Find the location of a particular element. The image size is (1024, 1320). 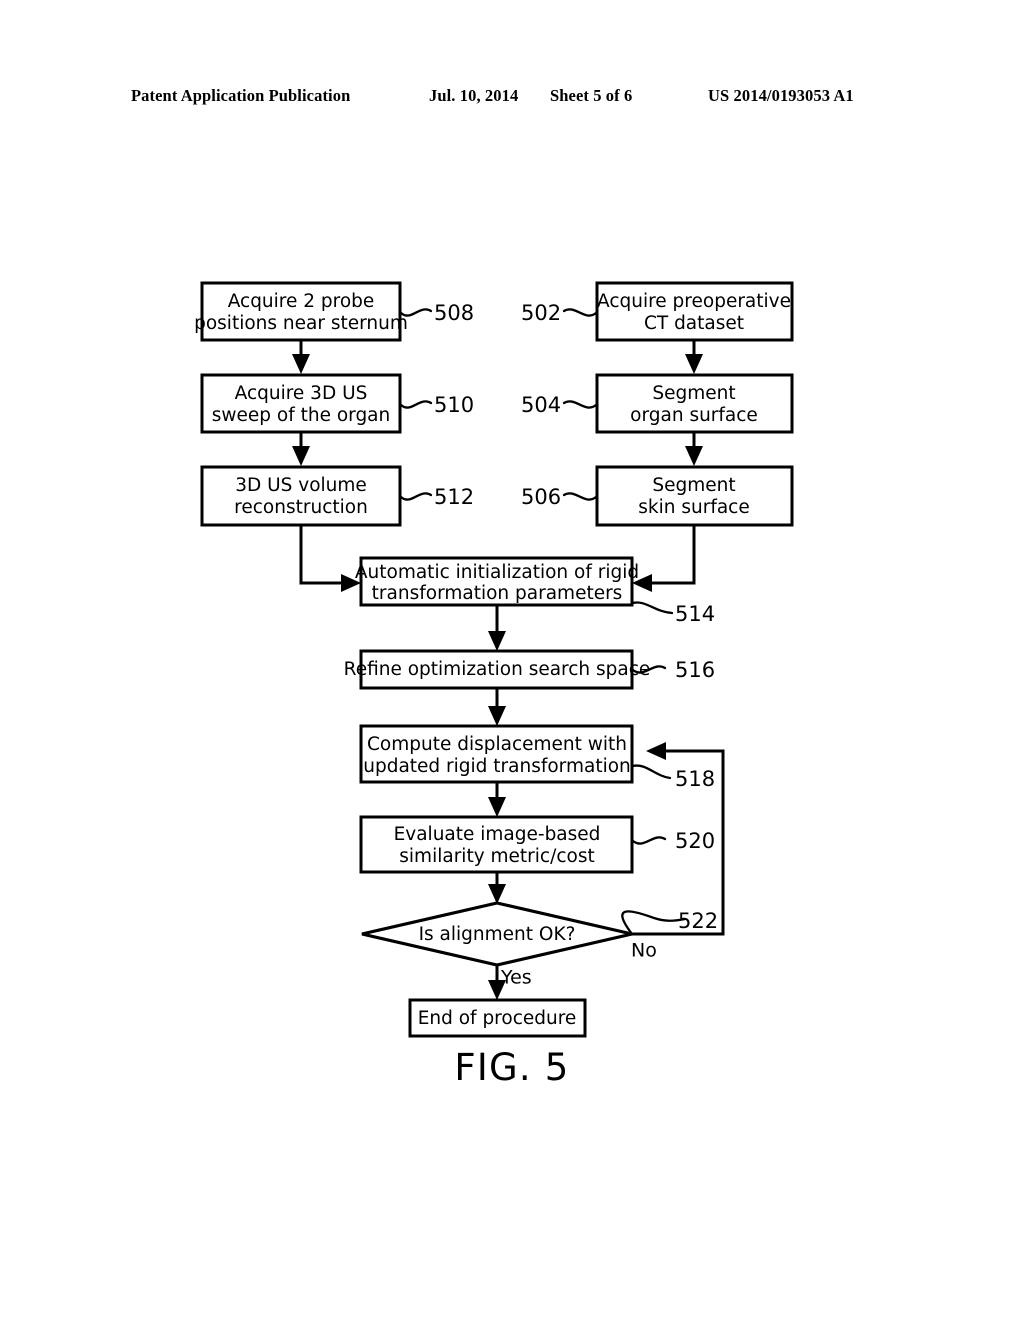

box-512-line1: 3D US volume is located at coordinates (301, 485).